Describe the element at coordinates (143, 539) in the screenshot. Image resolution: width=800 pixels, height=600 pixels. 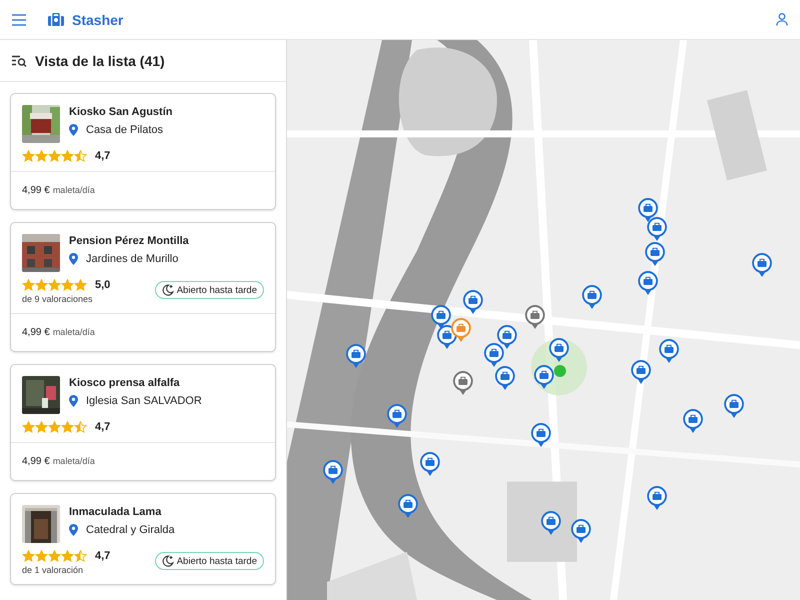
I see `listing-card: Inmaculada Lama Catedral y Giralda 4,7 de 1 valoración Abierto hasta tarde` at that location.